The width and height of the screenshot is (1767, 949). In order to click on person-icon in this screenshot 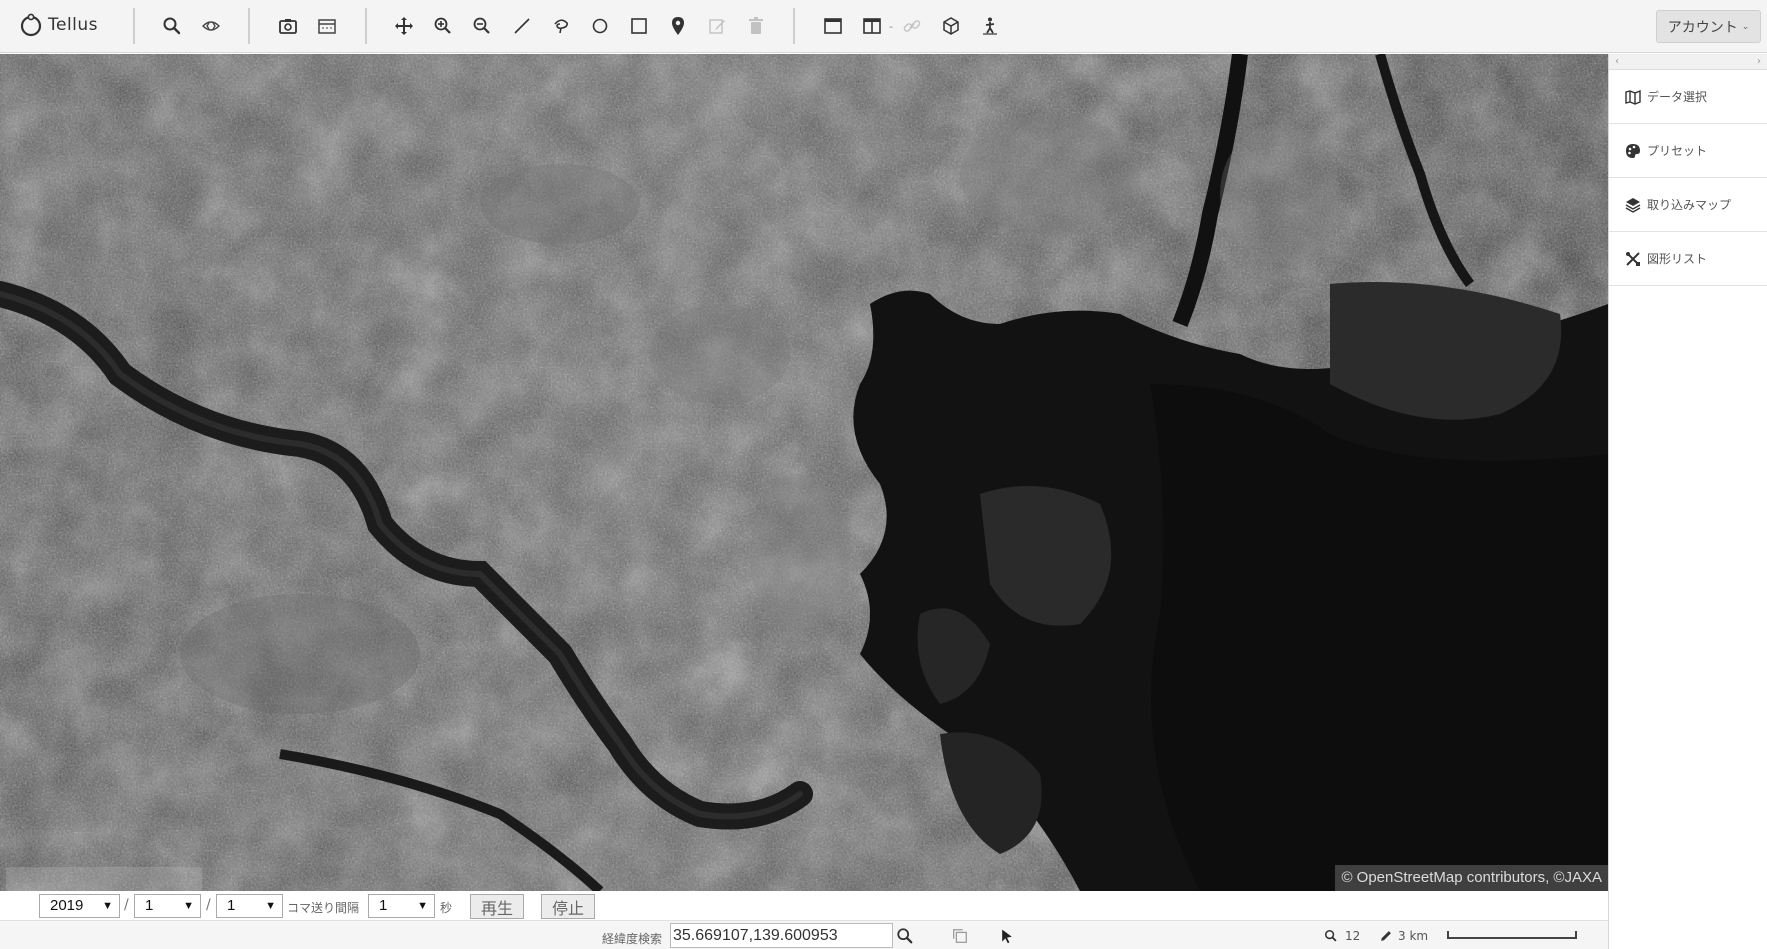, I will do `click(990, 26)`.